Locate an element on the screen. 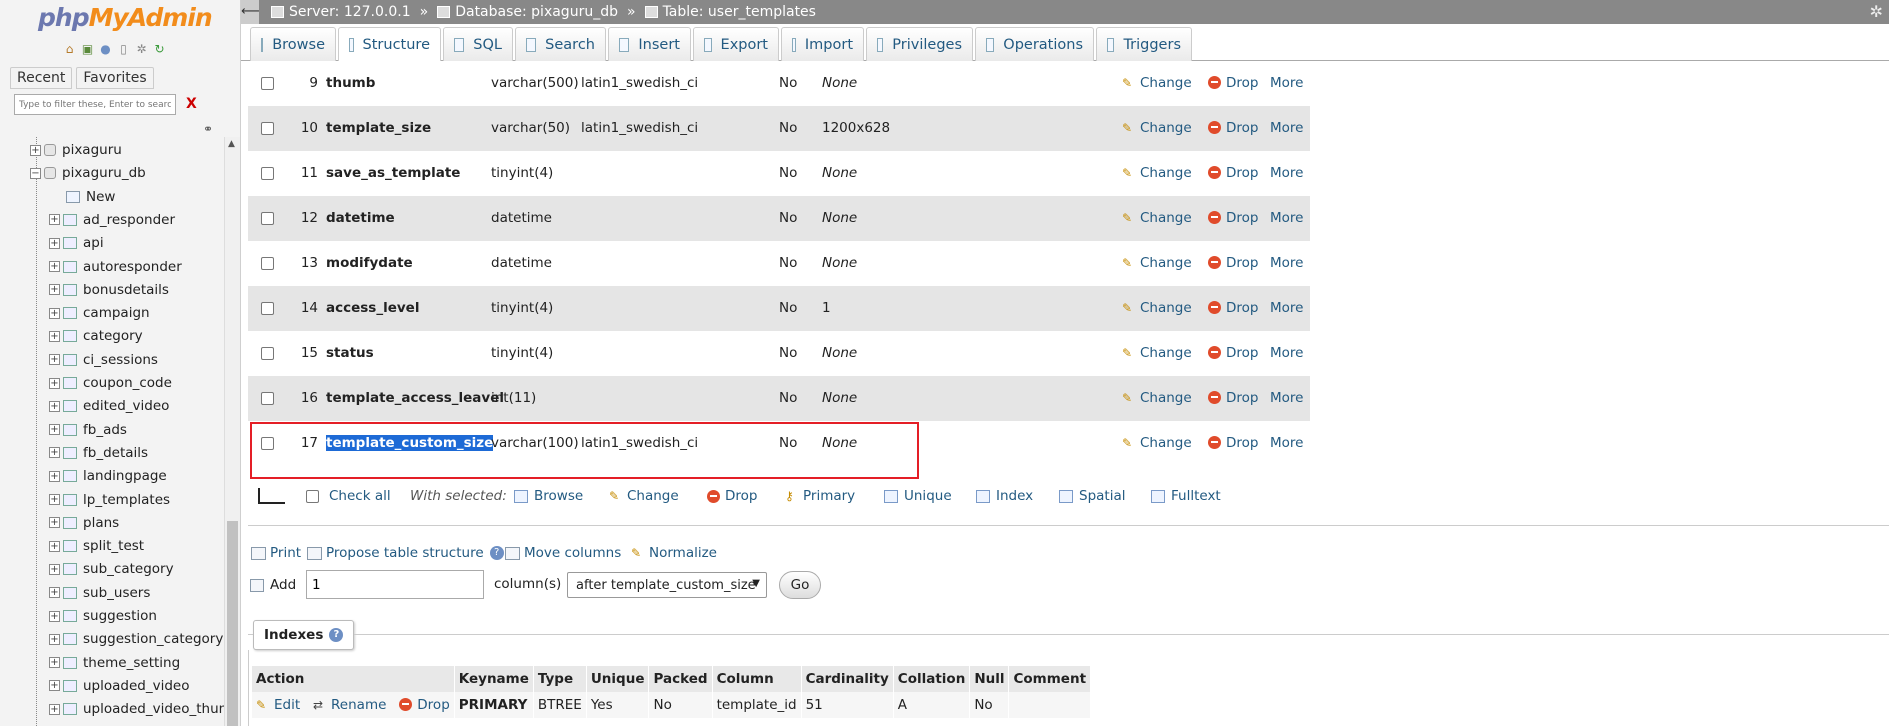  tab-structure: Structure is located at coordinates (389, 44).